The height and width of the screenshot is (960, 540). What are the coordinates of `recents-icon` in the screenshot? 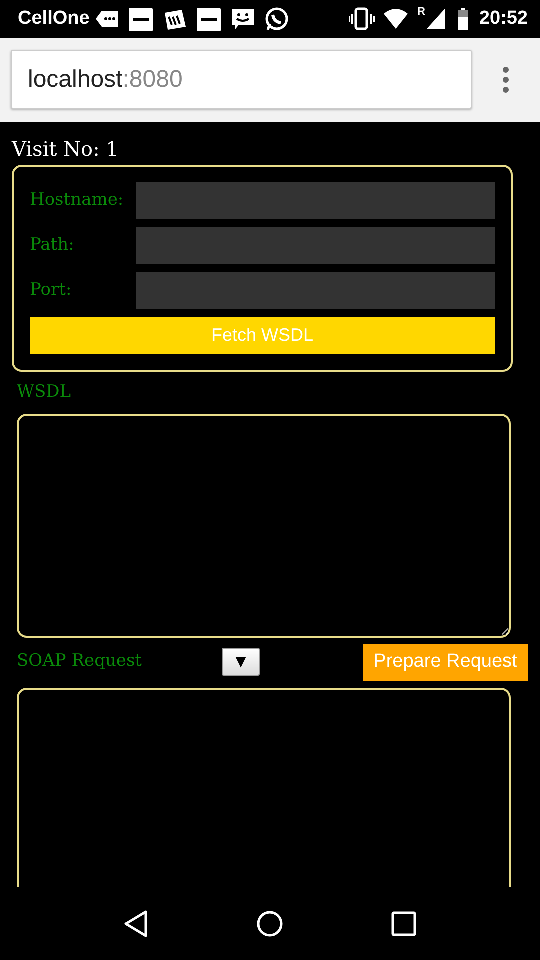 It's located at (403, 923).